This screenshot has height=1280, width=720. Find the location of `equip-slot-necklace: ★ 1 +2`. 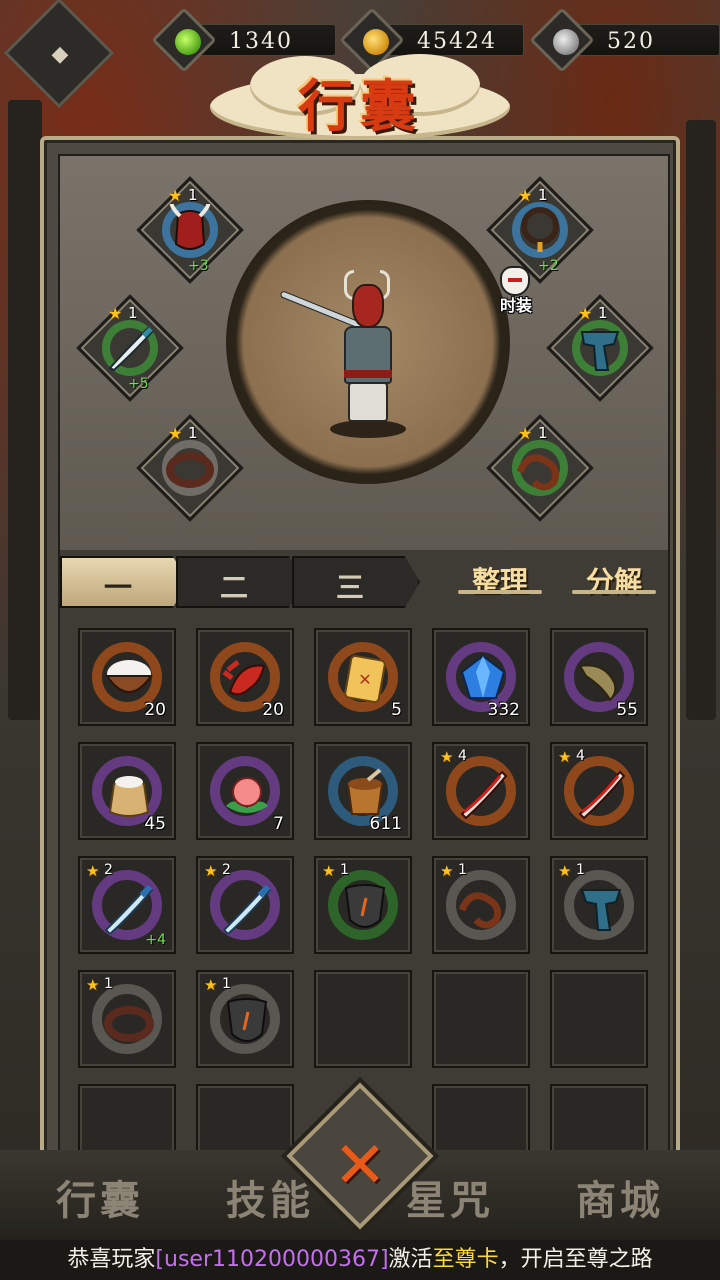

equip-slot-necklace: ★ 1 +2 is located at coordinates (540, 230).